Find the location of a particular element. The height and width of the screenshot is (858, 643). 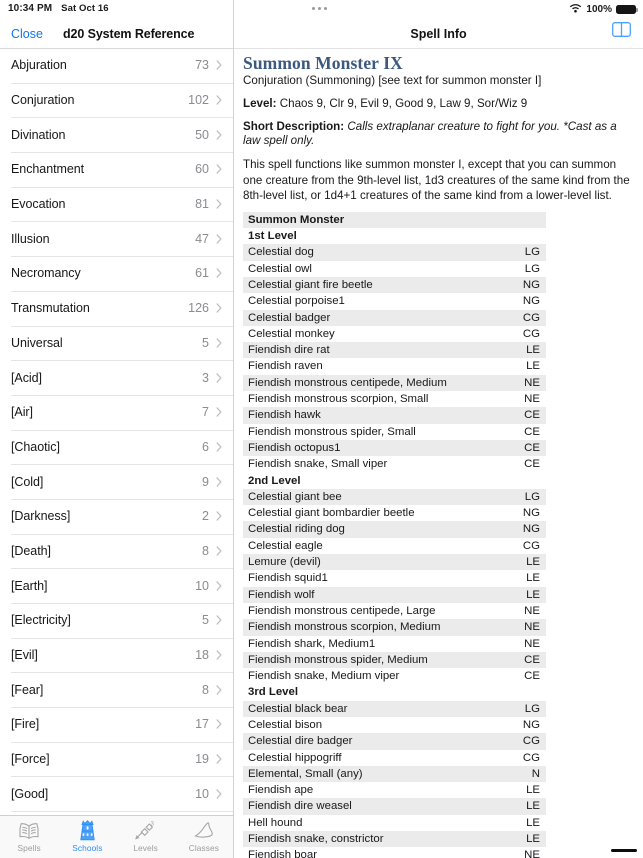

creature-name: Celestial dog is located at coordinates (365, 252).